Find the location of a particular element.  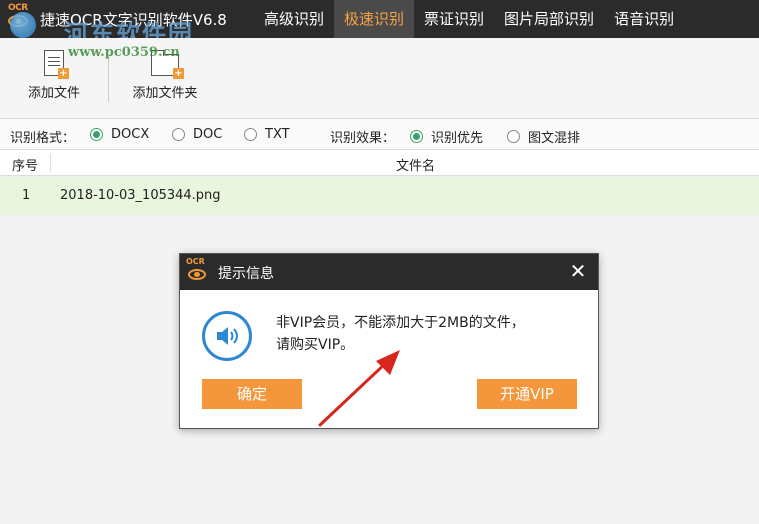

radio-txt: TXT is located at coordinates (267, 134).